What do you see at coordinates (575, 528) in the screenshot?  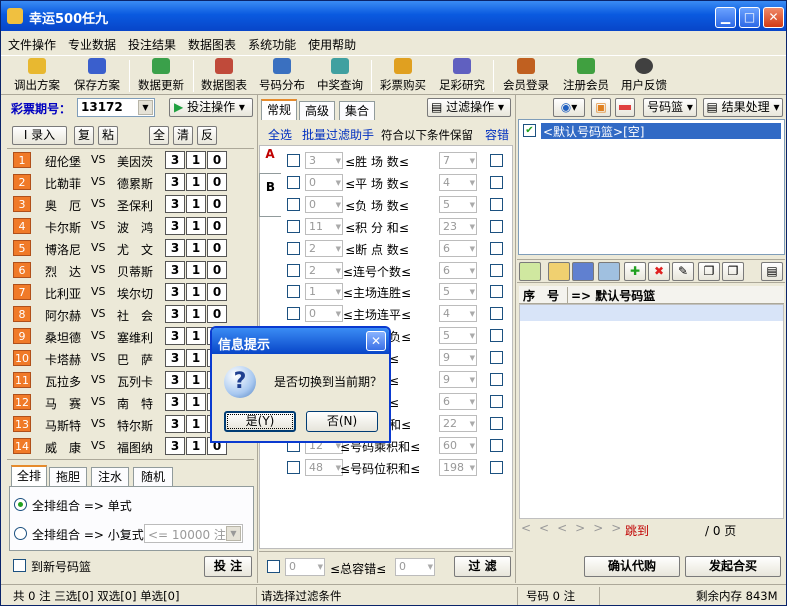 I see `pager-nav: <<<>>>` at bounding box center [575, 528].